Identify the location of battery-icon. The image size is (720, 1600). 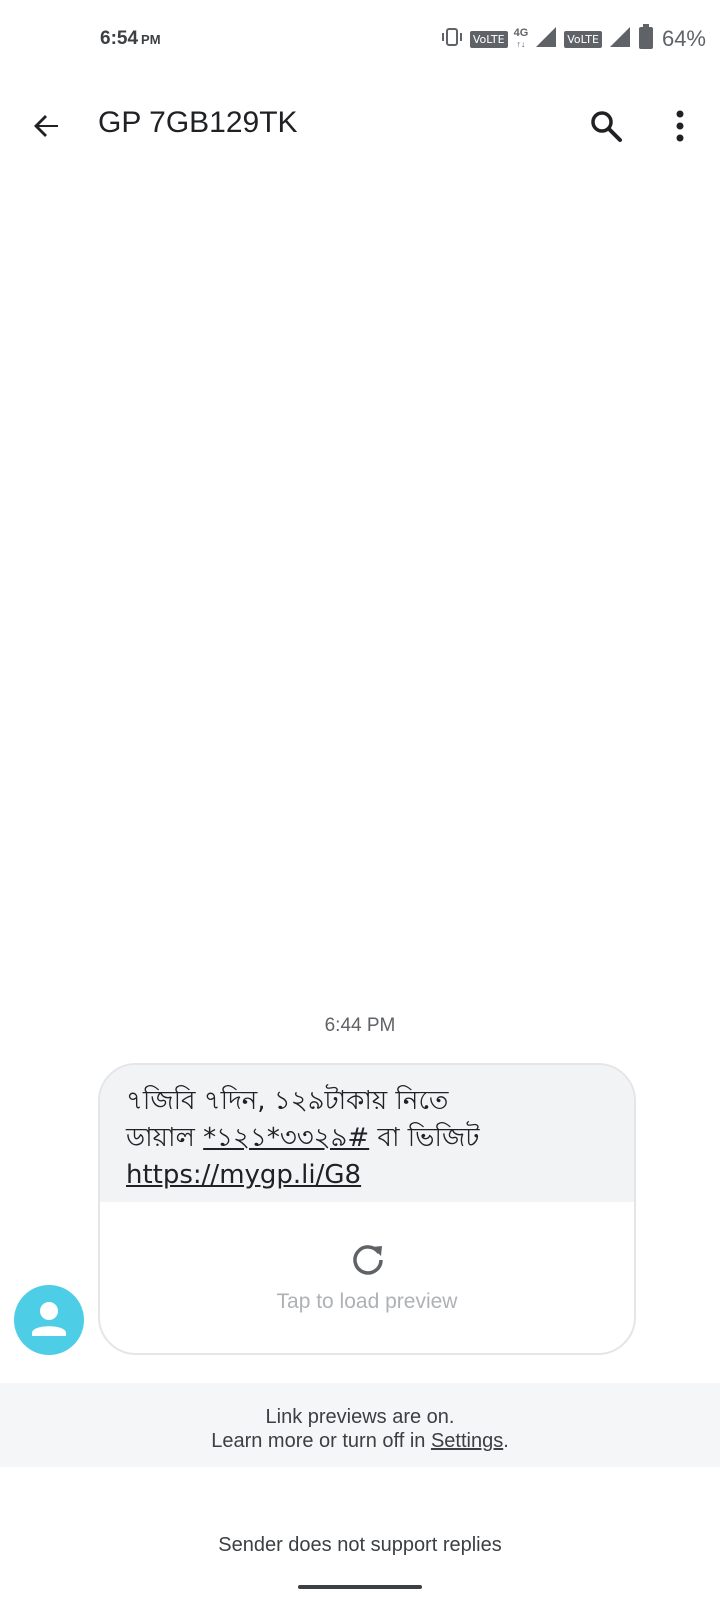
(646, 39).